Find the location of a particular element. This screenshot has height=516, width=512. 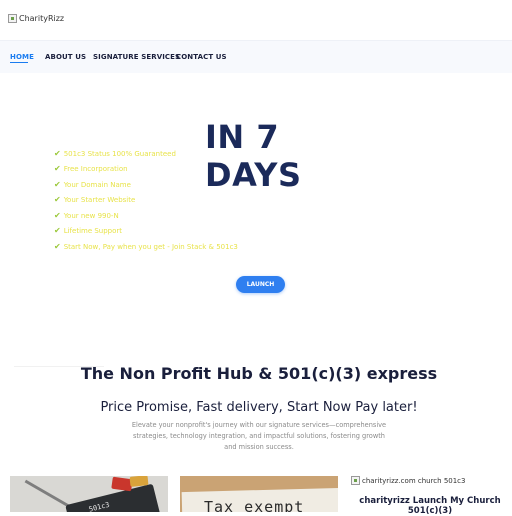

checklist-item-text: Your Starter Website is located at coordinates (99, 200).